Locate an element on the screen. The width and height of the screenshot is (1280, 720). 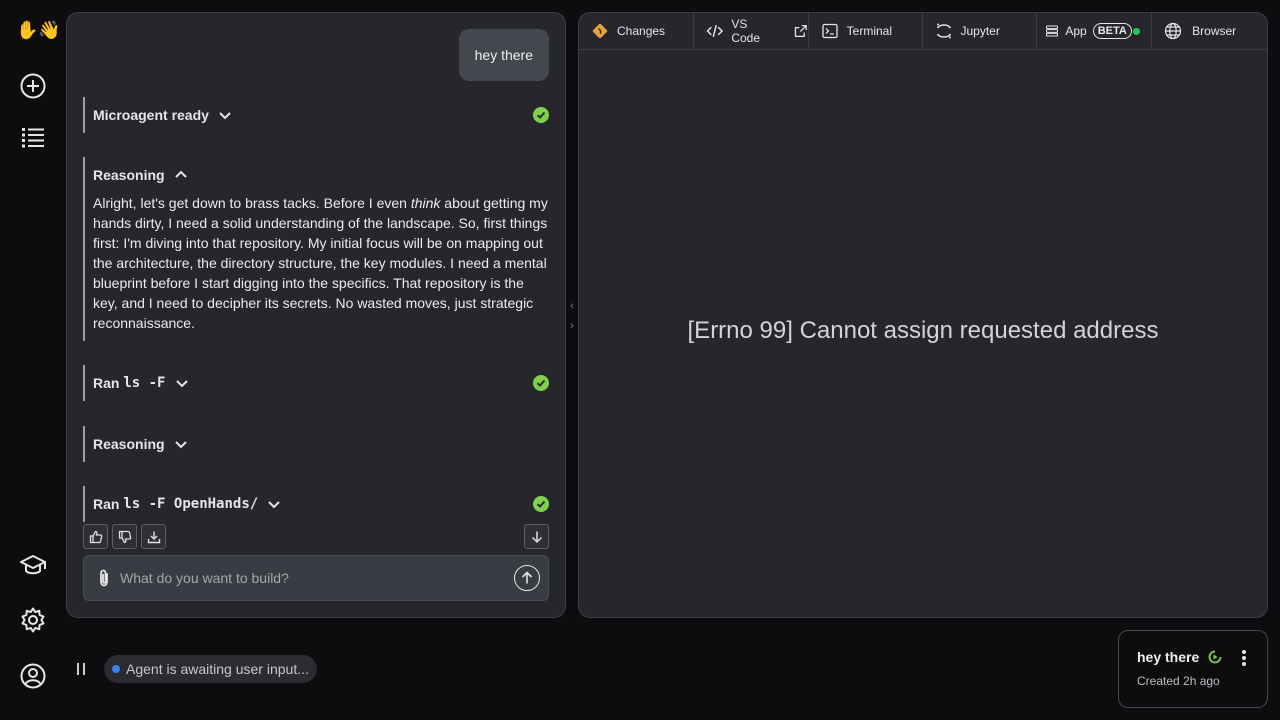
user-message: hey there is located at coordinates (503, 55).